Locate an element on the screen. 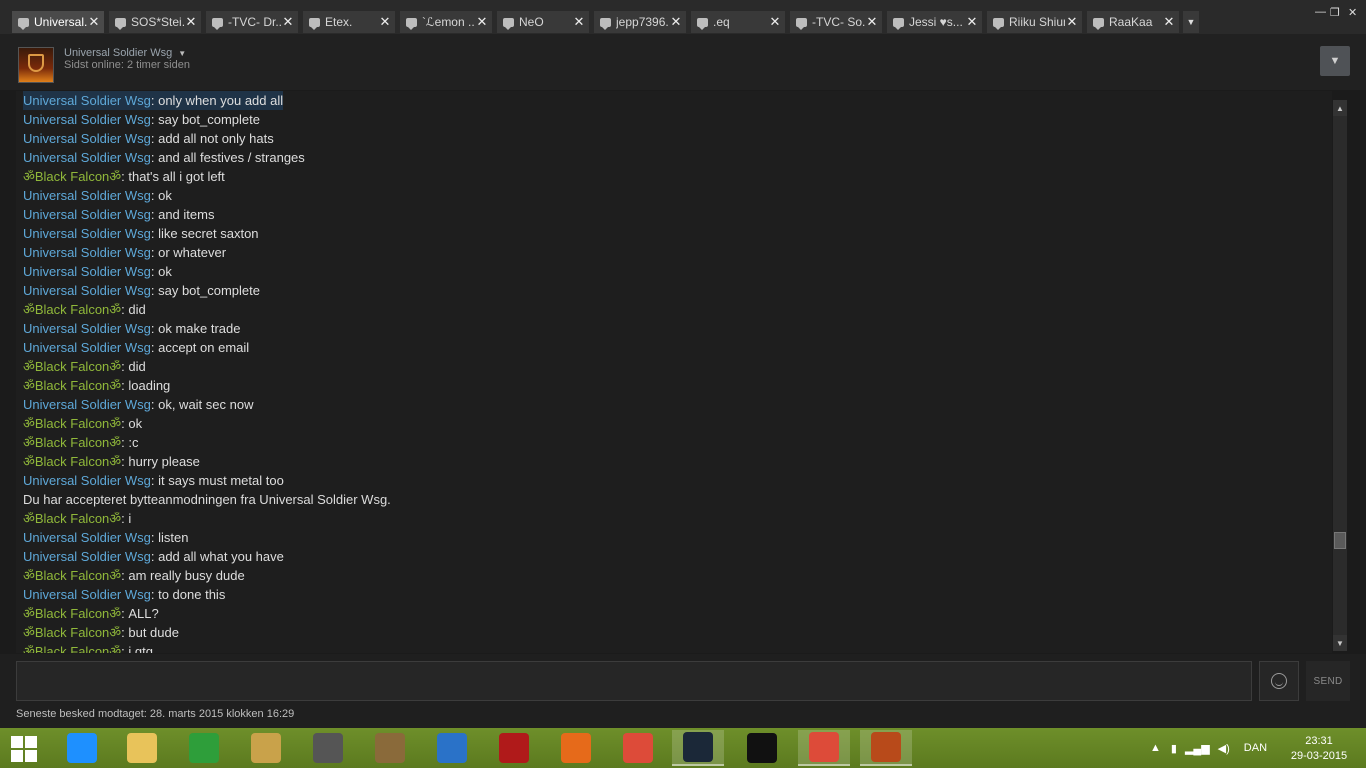  friend-name: Universal Soldier Wsg ▼ is located at coordinates (125, 53).